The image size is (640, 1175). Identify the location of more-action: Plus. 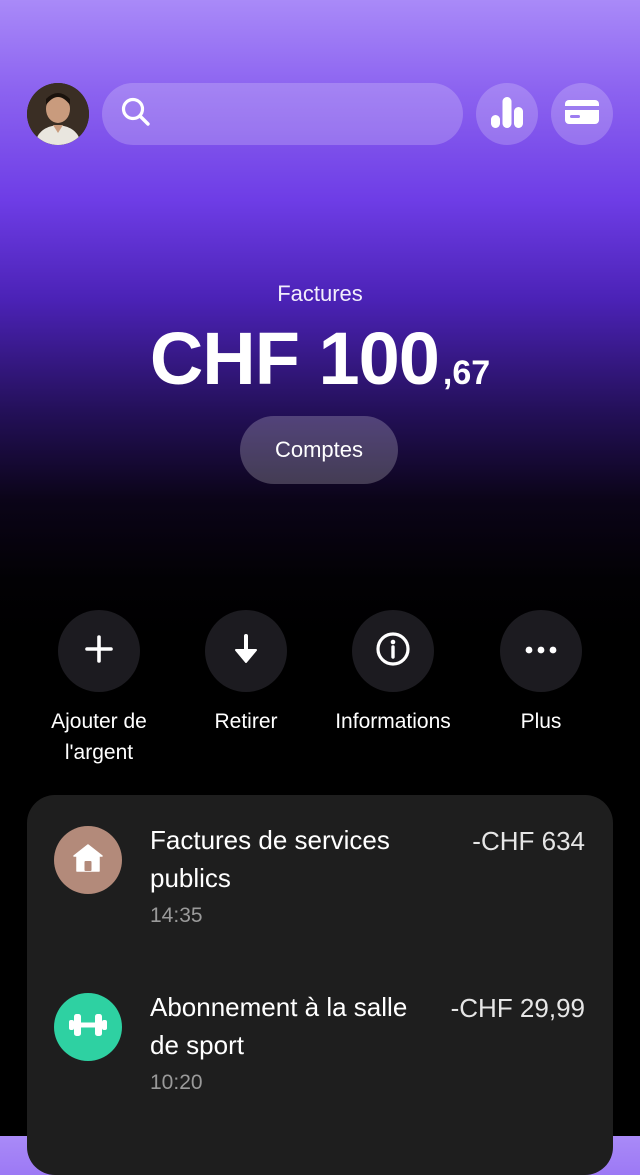
(541, 673).